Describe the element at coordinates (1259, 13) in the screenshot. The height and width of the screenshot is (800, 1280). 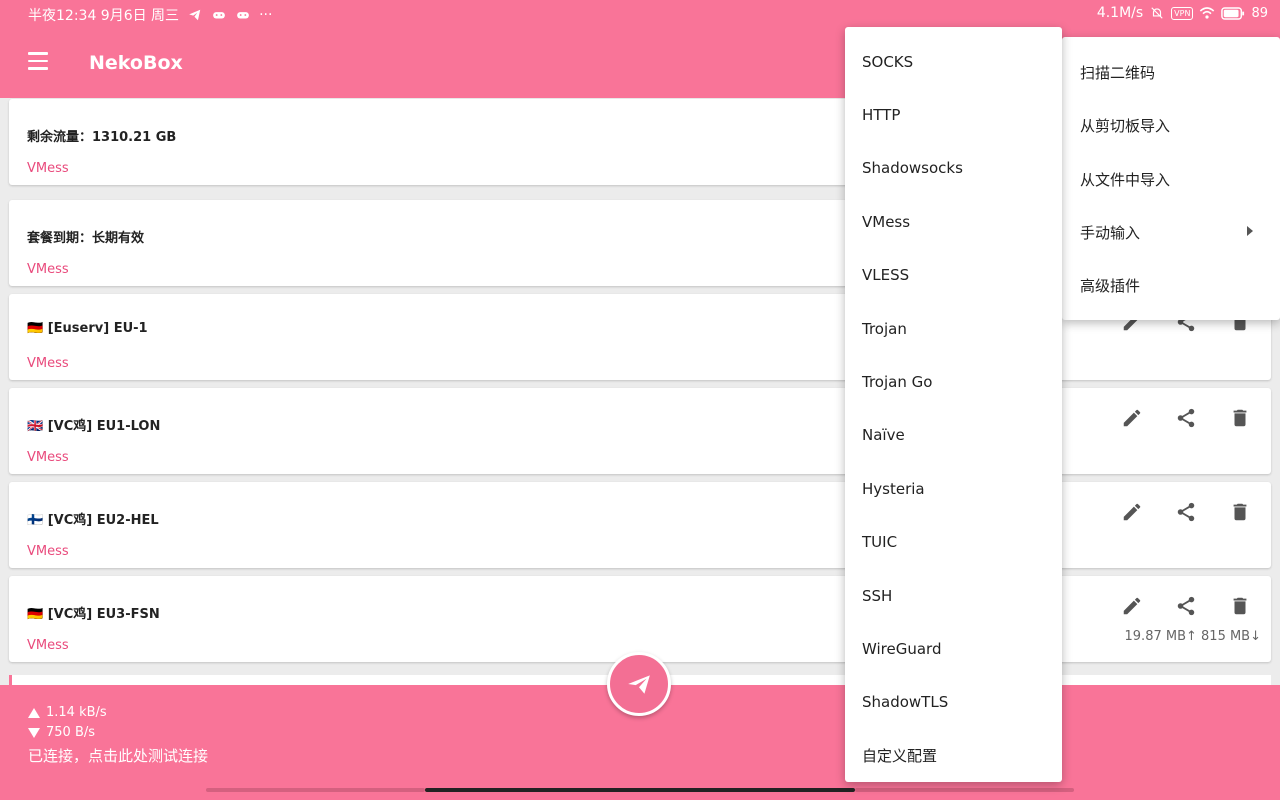
I see `battery-percent: 89` at that location.